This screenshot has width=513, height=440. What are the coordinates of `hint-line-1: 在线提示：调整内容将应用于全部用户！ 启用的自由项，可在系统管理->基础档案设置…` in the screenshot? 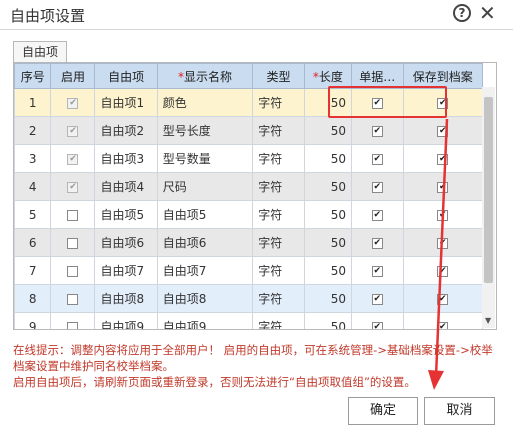 It's located at (253, 358).